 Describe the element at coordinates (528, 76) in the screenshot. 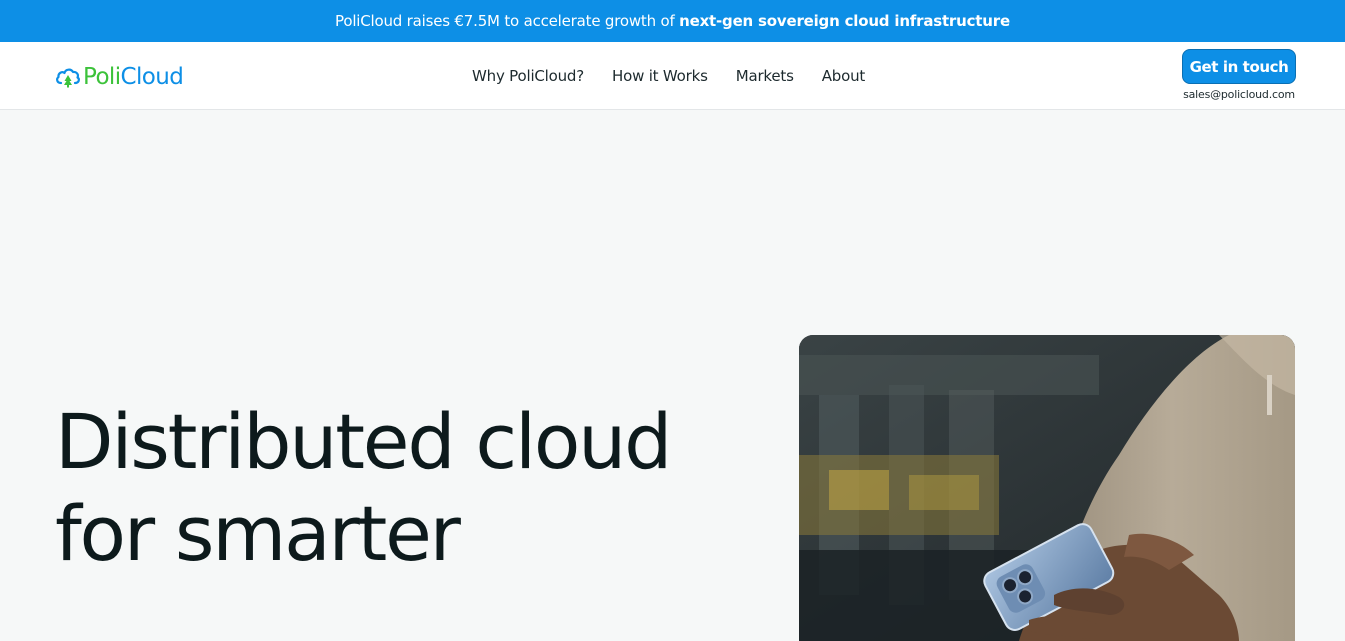

I see `nav-why-policloud: Why PoliCloud?` at that location.